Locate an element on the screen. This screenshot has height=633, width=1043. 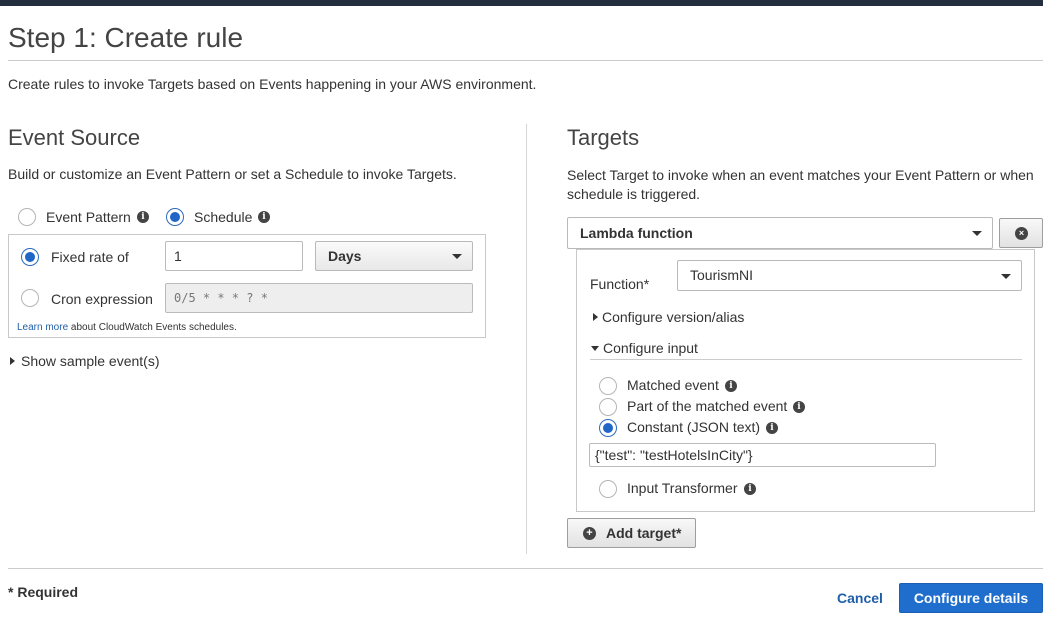
caret-down-icon is located at coordinates (595, 348).